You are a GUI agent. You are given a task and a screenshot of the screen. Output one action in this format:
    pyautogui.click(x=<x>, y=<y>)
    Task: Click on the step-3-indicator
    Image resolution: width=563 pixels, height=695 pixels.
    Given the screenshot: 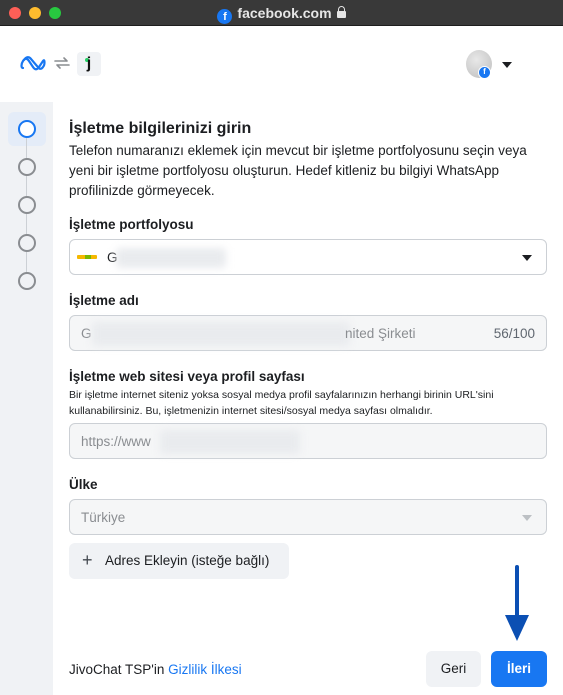 What is the action you would take?
    pyautogui.click(x=27, y=205)
    